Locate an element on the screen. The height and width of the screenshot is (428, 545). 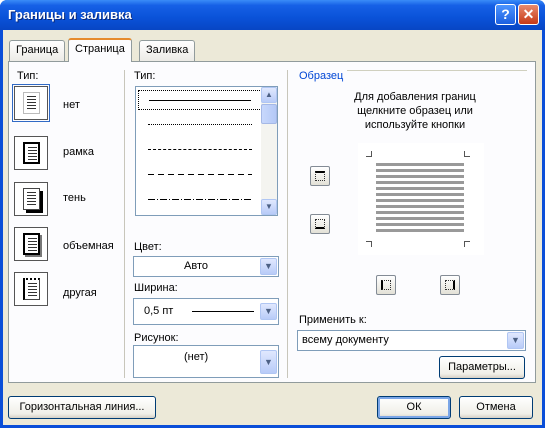
style-solid is located at coordinates (200, 100).